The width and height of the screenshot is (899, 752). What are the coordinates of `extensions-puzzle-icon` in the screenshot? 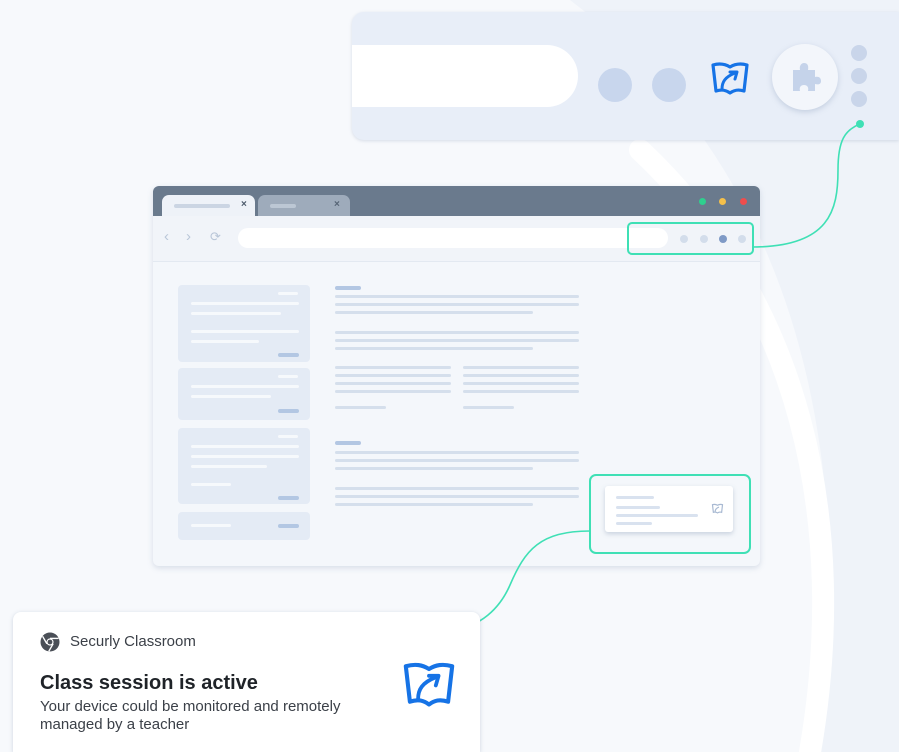 It's located at (807, 77).